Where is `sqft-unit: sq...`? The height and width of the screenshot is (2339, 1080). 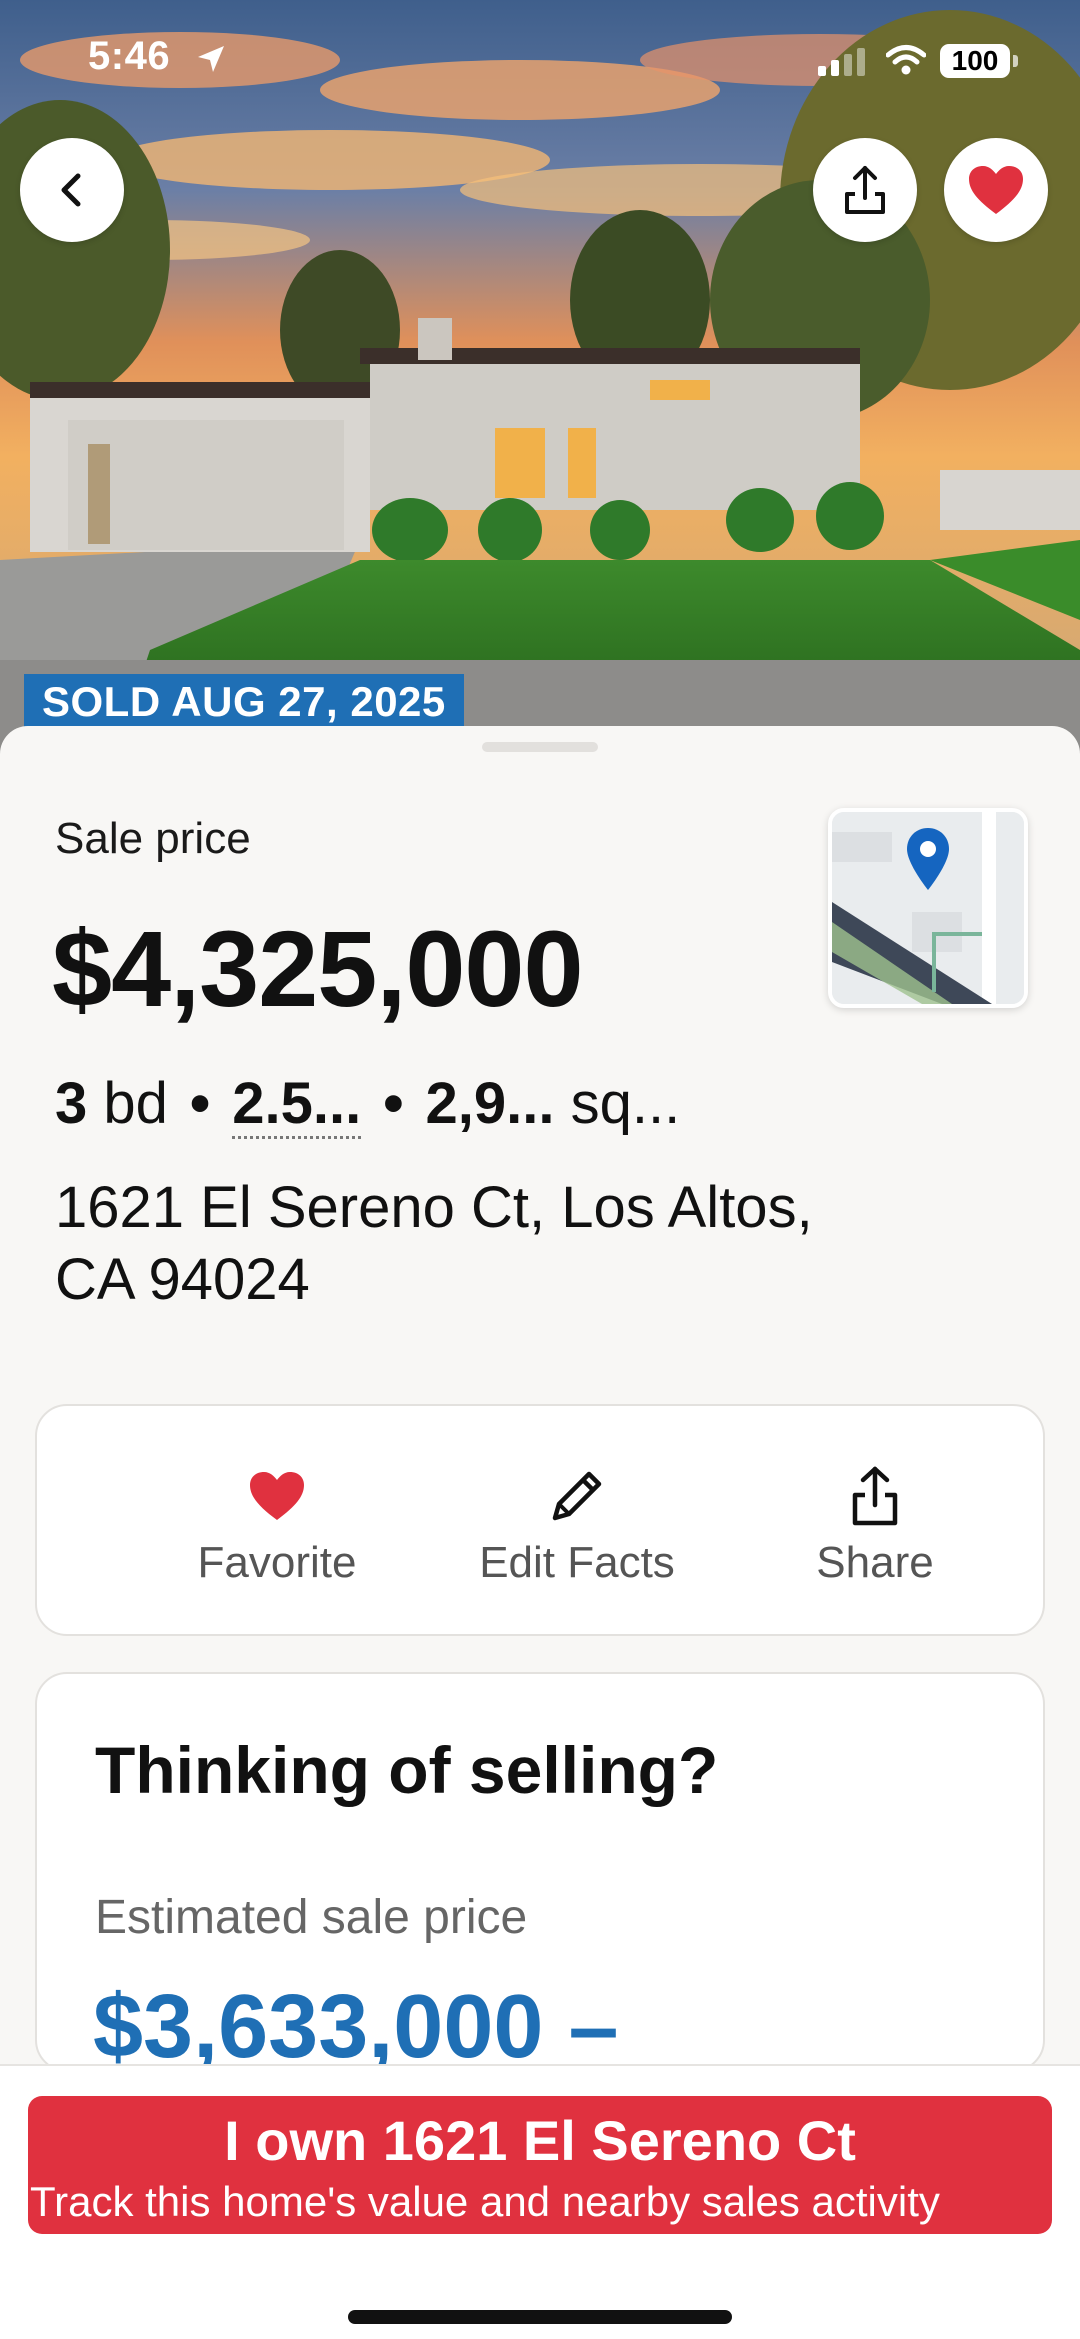
sqft-unit: sq... is located at coordinates (625, 1103).